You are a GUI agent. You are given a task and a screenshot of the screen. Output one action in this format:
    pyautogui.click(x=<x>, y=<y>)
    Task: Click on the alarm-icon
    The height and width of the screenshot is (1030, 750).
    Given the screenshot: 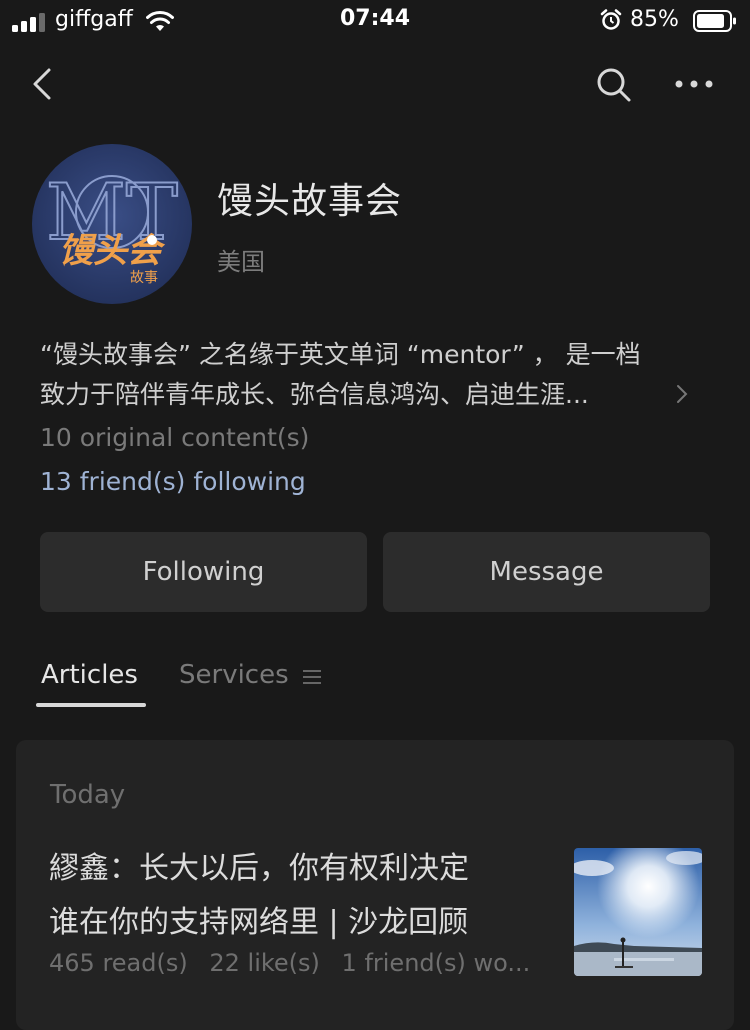 What is the action you would take?
    pyautogui.click(x=611, y=19)
    